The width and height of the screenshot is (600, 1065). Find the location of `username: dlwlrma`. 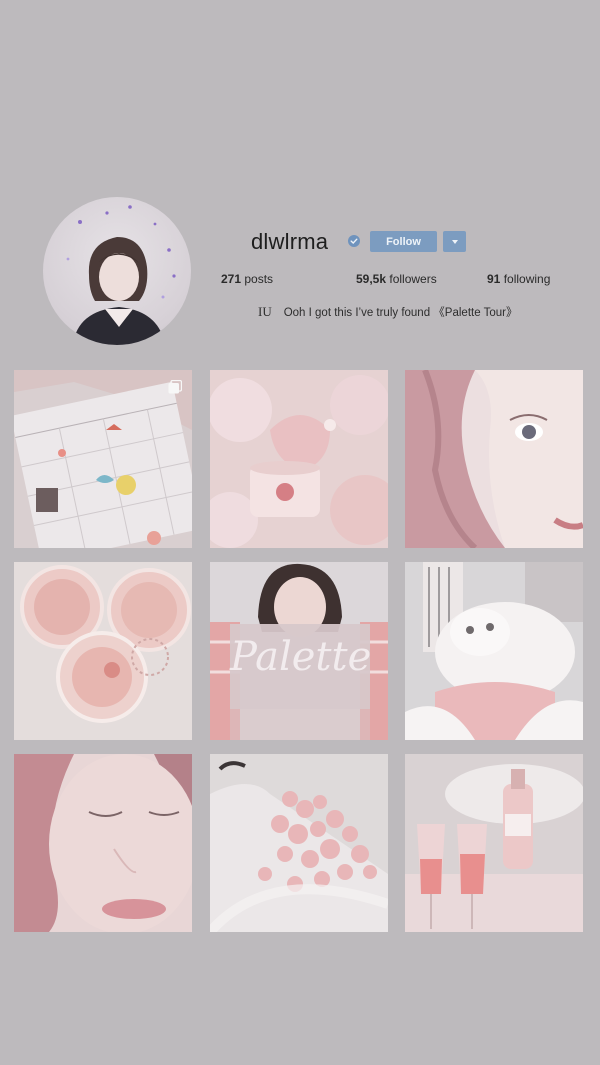

username: dlwlrma is located at coordinates (290, 241).